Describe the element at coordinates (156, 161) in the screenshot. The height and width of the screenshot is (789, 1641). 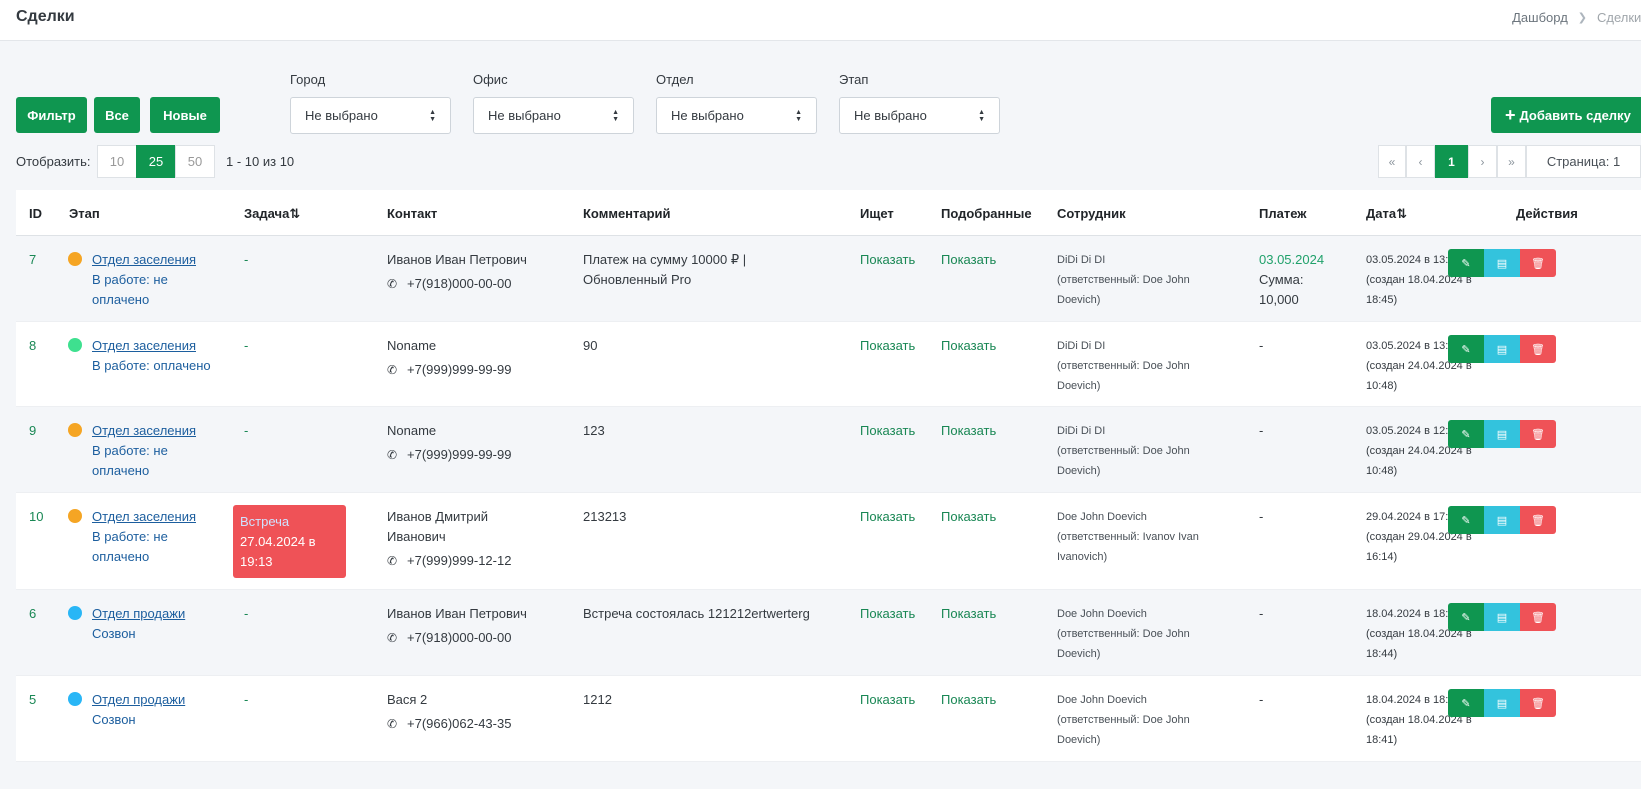
I see `page-size-25: 25` at that location.